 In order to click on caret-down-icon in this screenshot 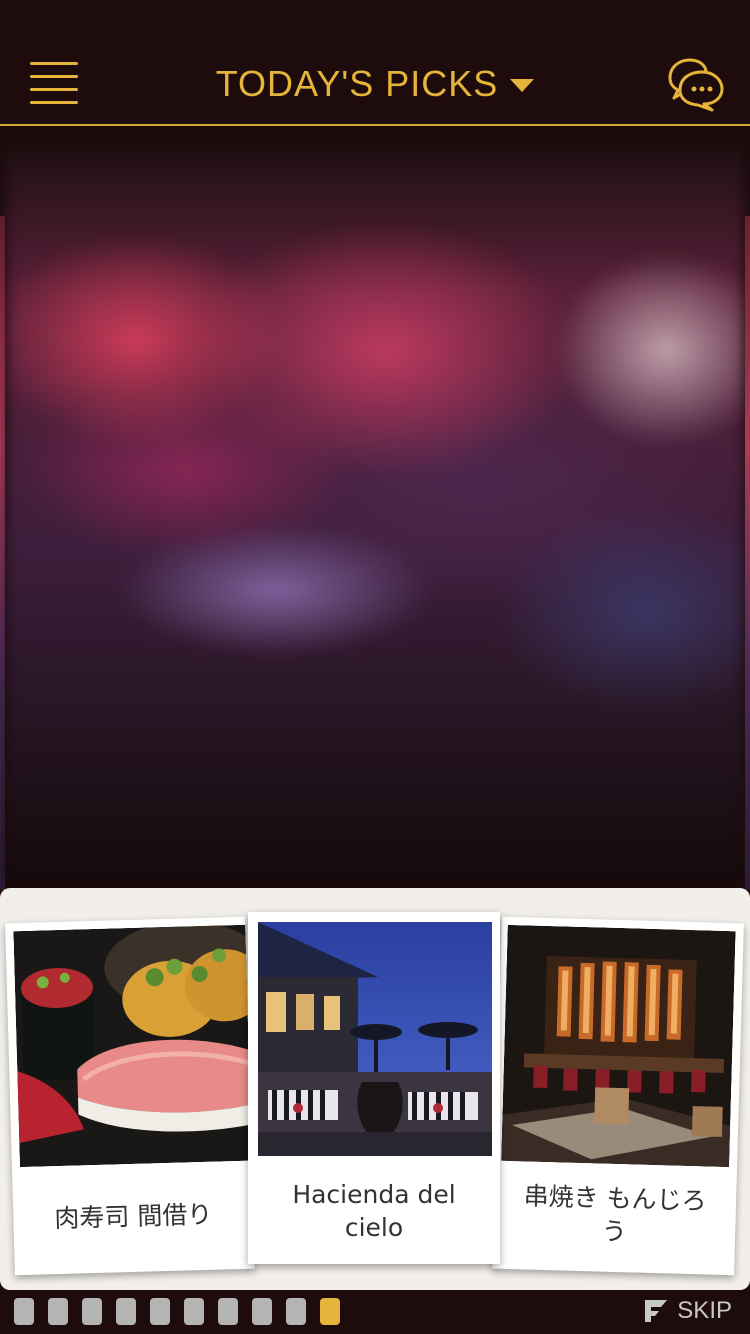, I will do `click(522, 85)`.